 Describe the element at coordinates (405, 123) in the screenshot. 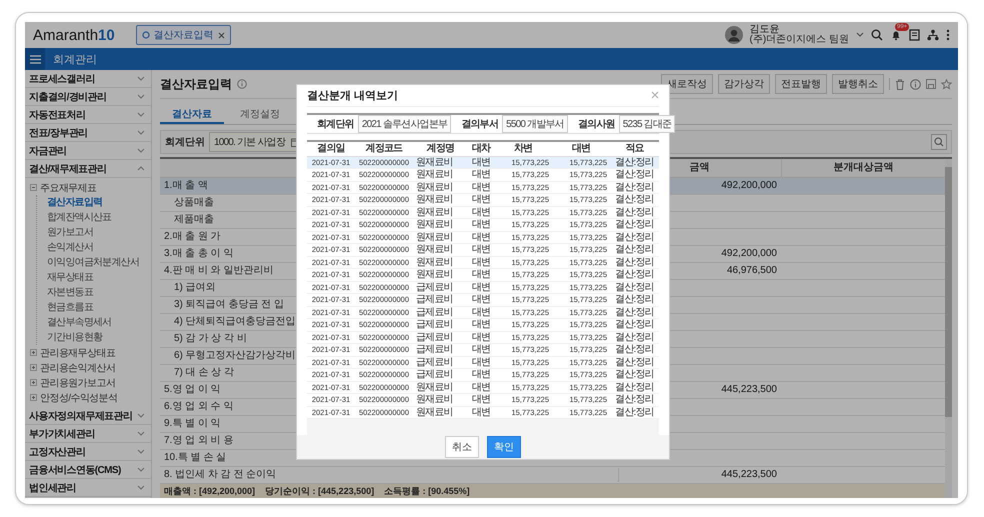

I see `input-field: 2021 솔루션사업본부` at that location.